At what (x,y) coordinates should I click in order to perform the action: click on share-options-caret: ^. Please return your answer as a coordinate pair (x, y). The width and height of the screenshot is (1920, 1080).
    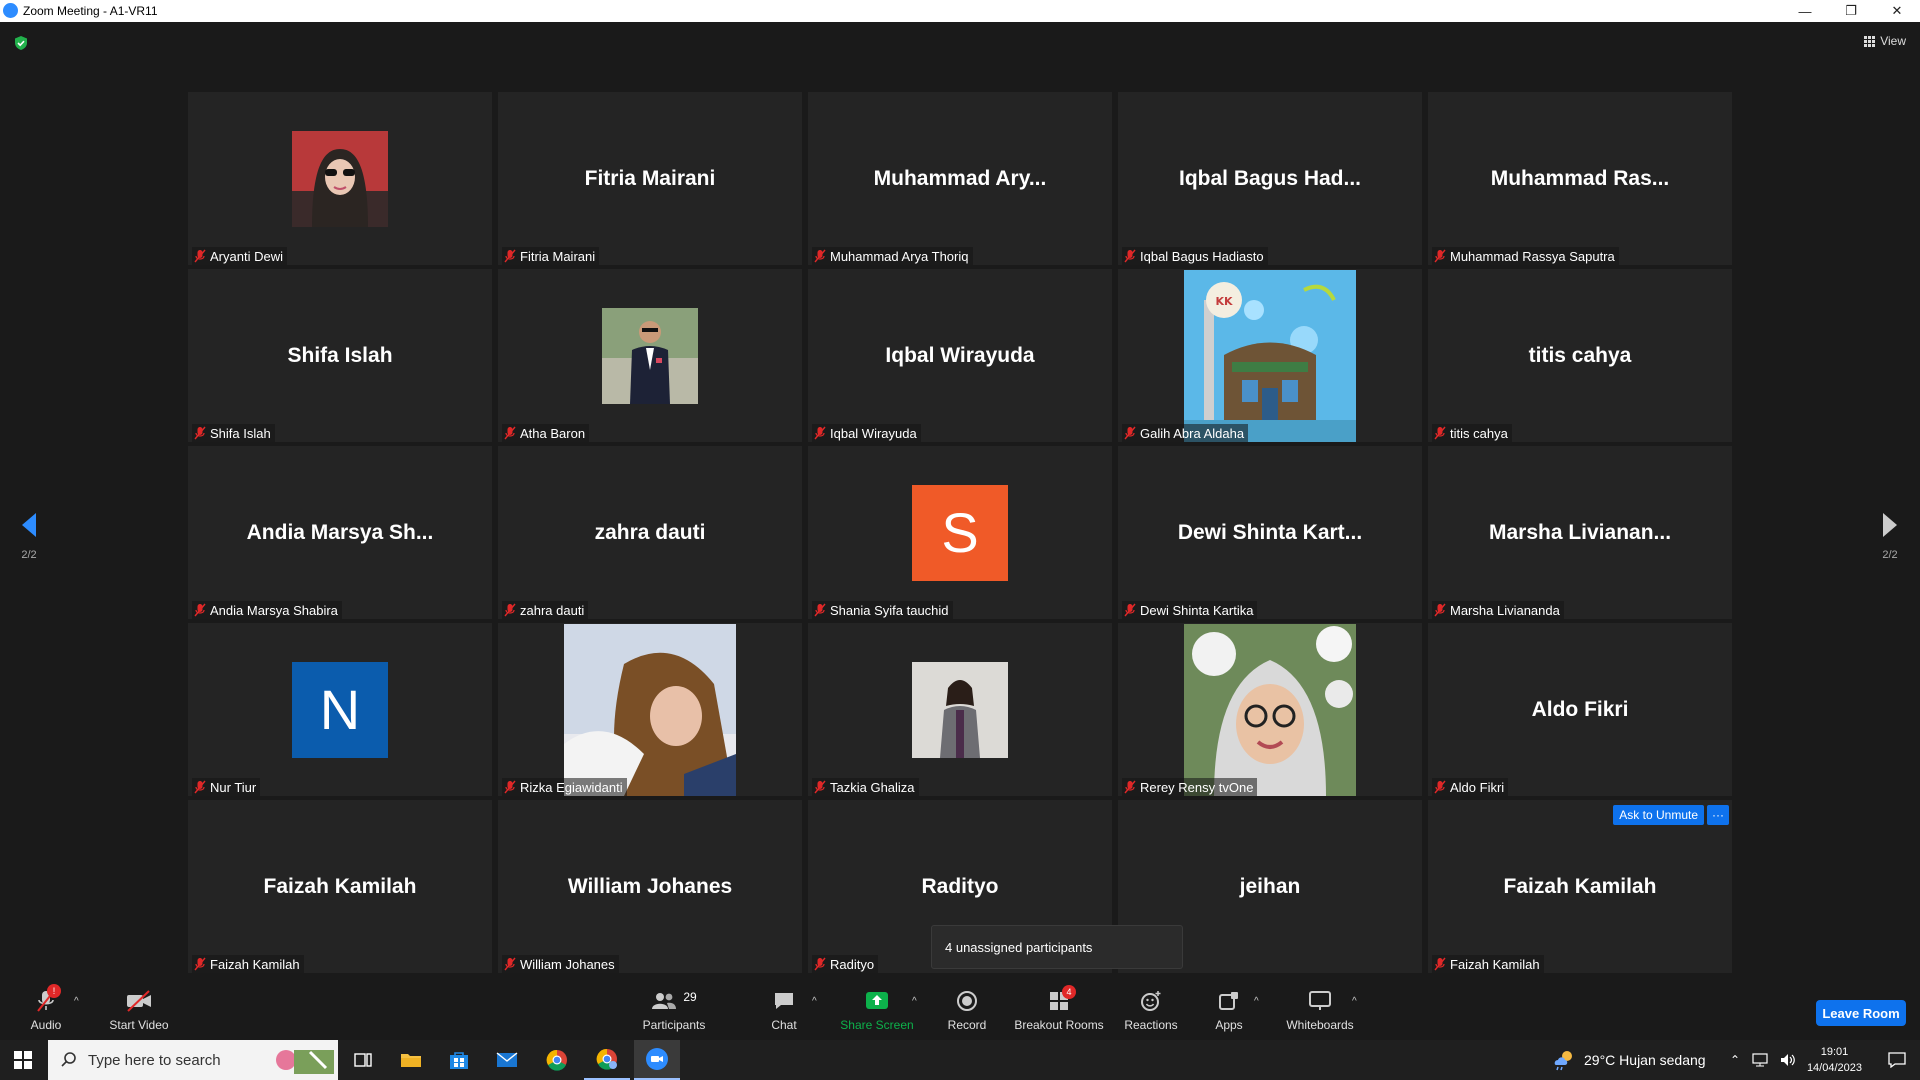
    Looking at the image, I should click on (914, 1001).